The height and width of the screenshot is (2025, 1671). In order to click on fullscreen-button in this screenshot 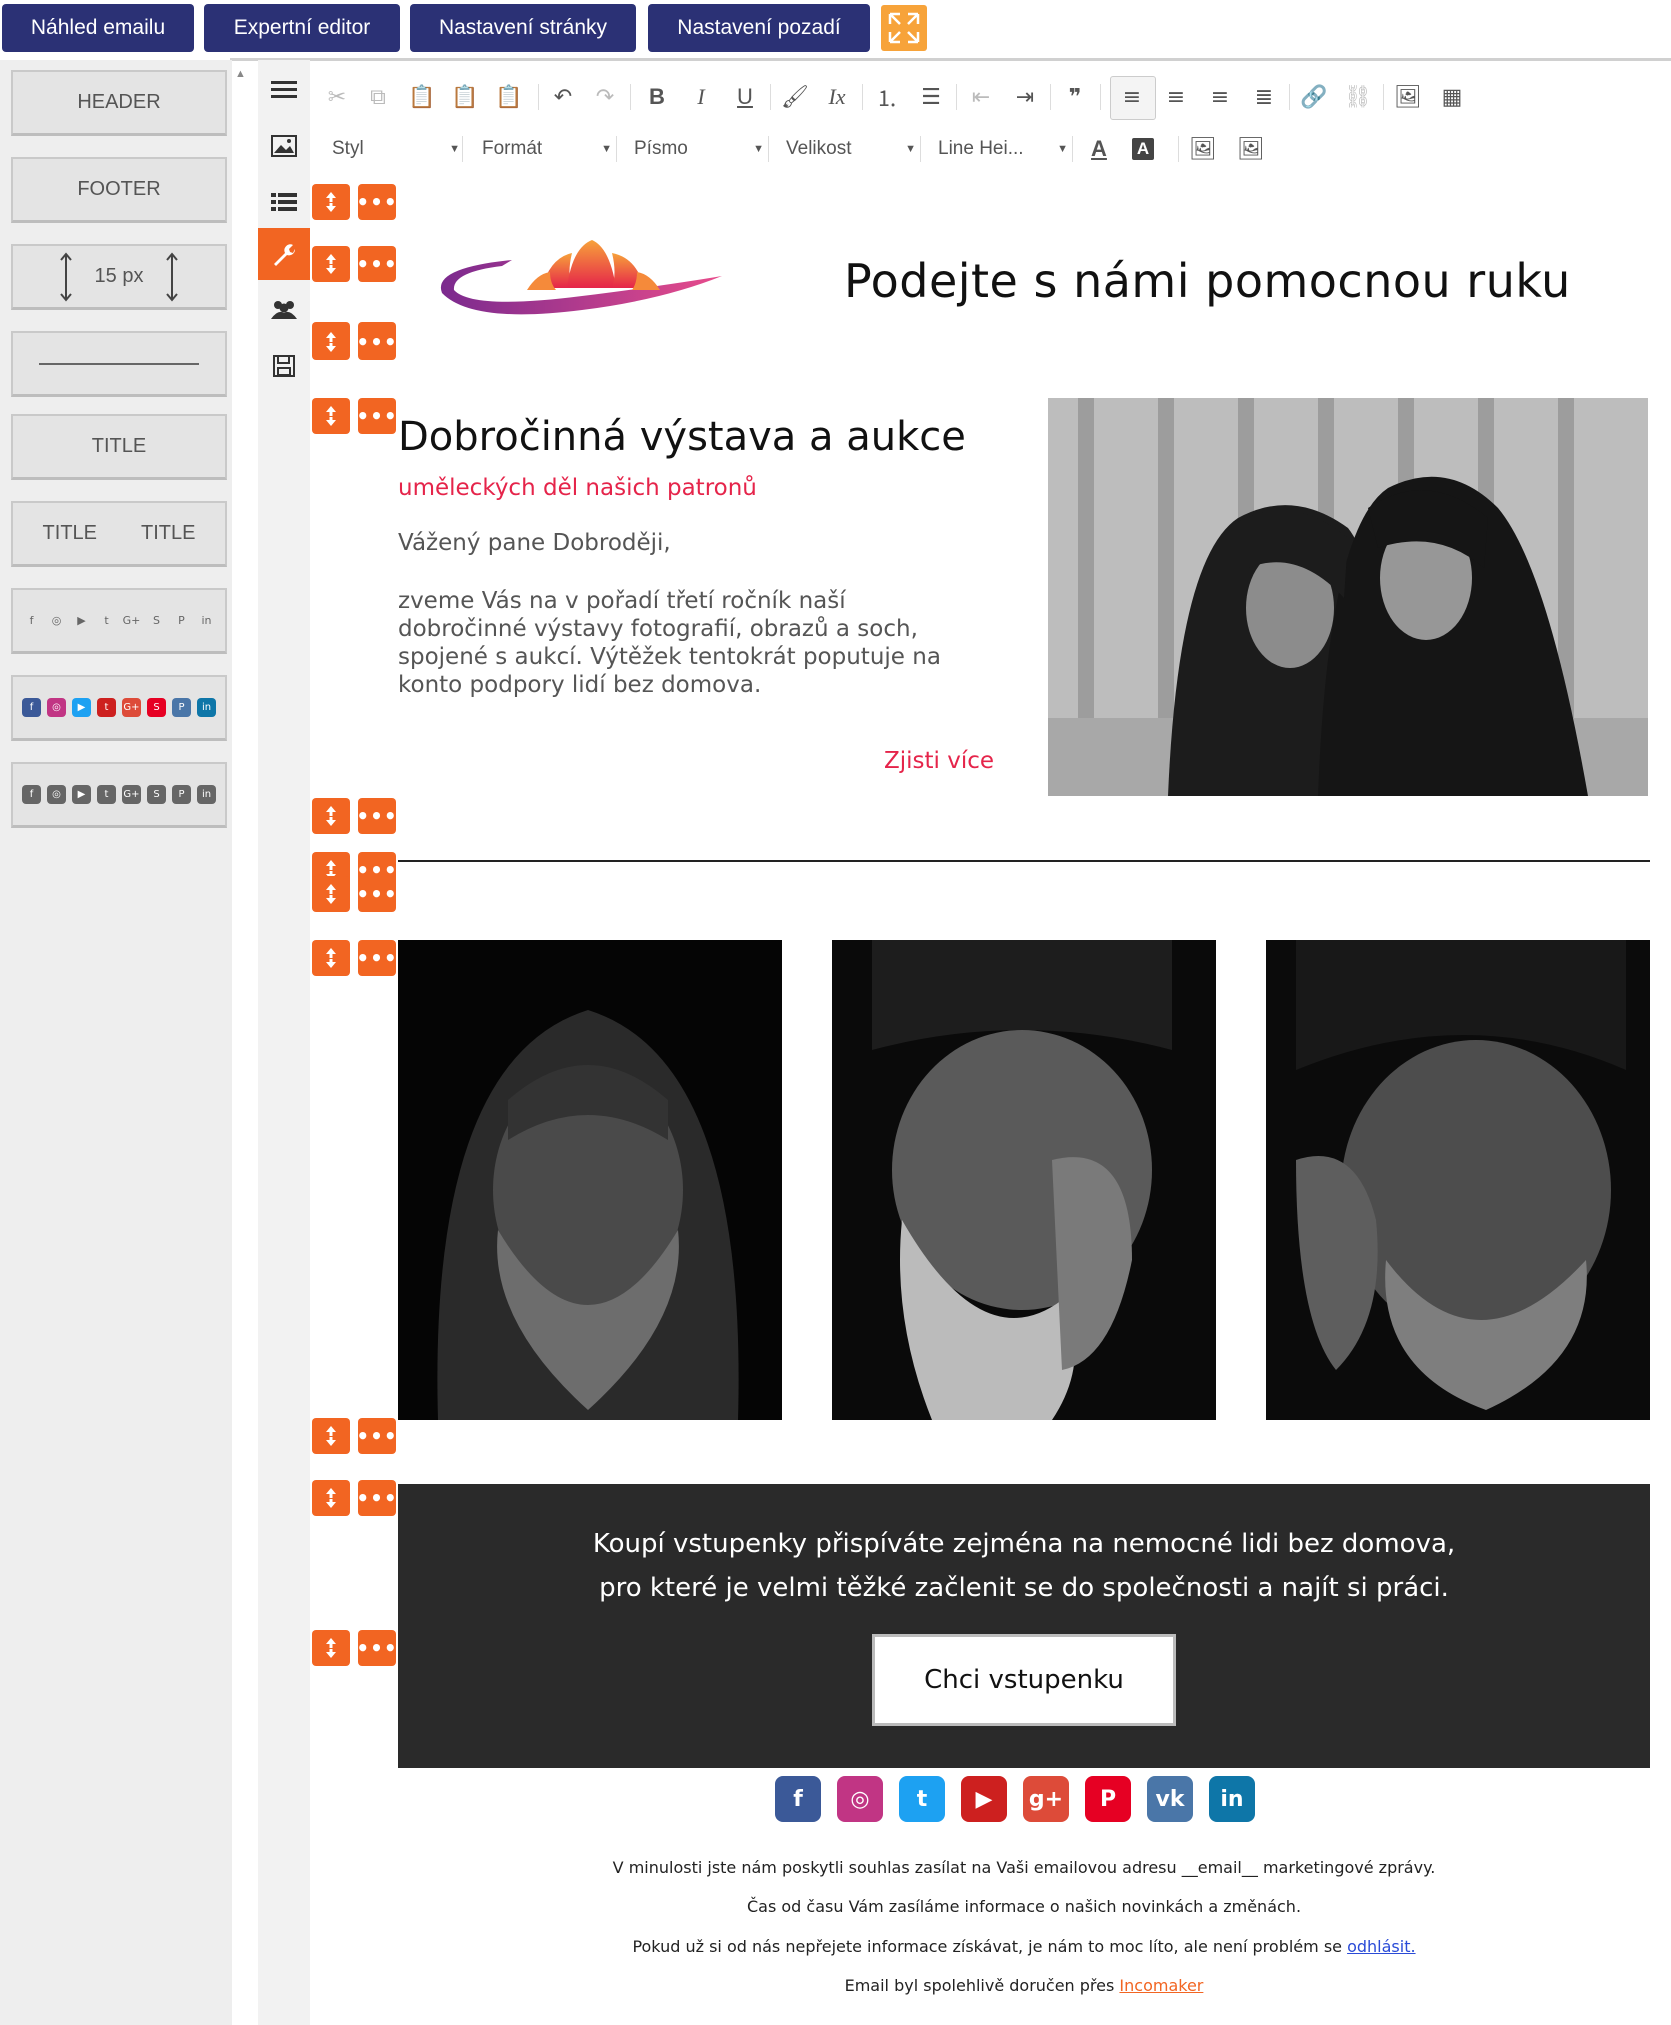, I will do `click(904, 28)`.